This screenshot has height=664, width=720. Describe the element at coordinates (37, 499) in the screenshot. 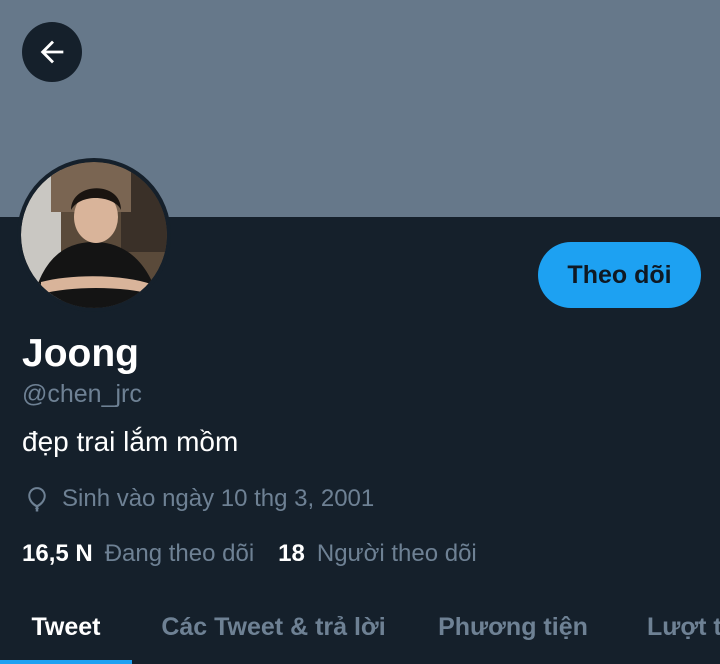

I see `balloon-icon` at that location.